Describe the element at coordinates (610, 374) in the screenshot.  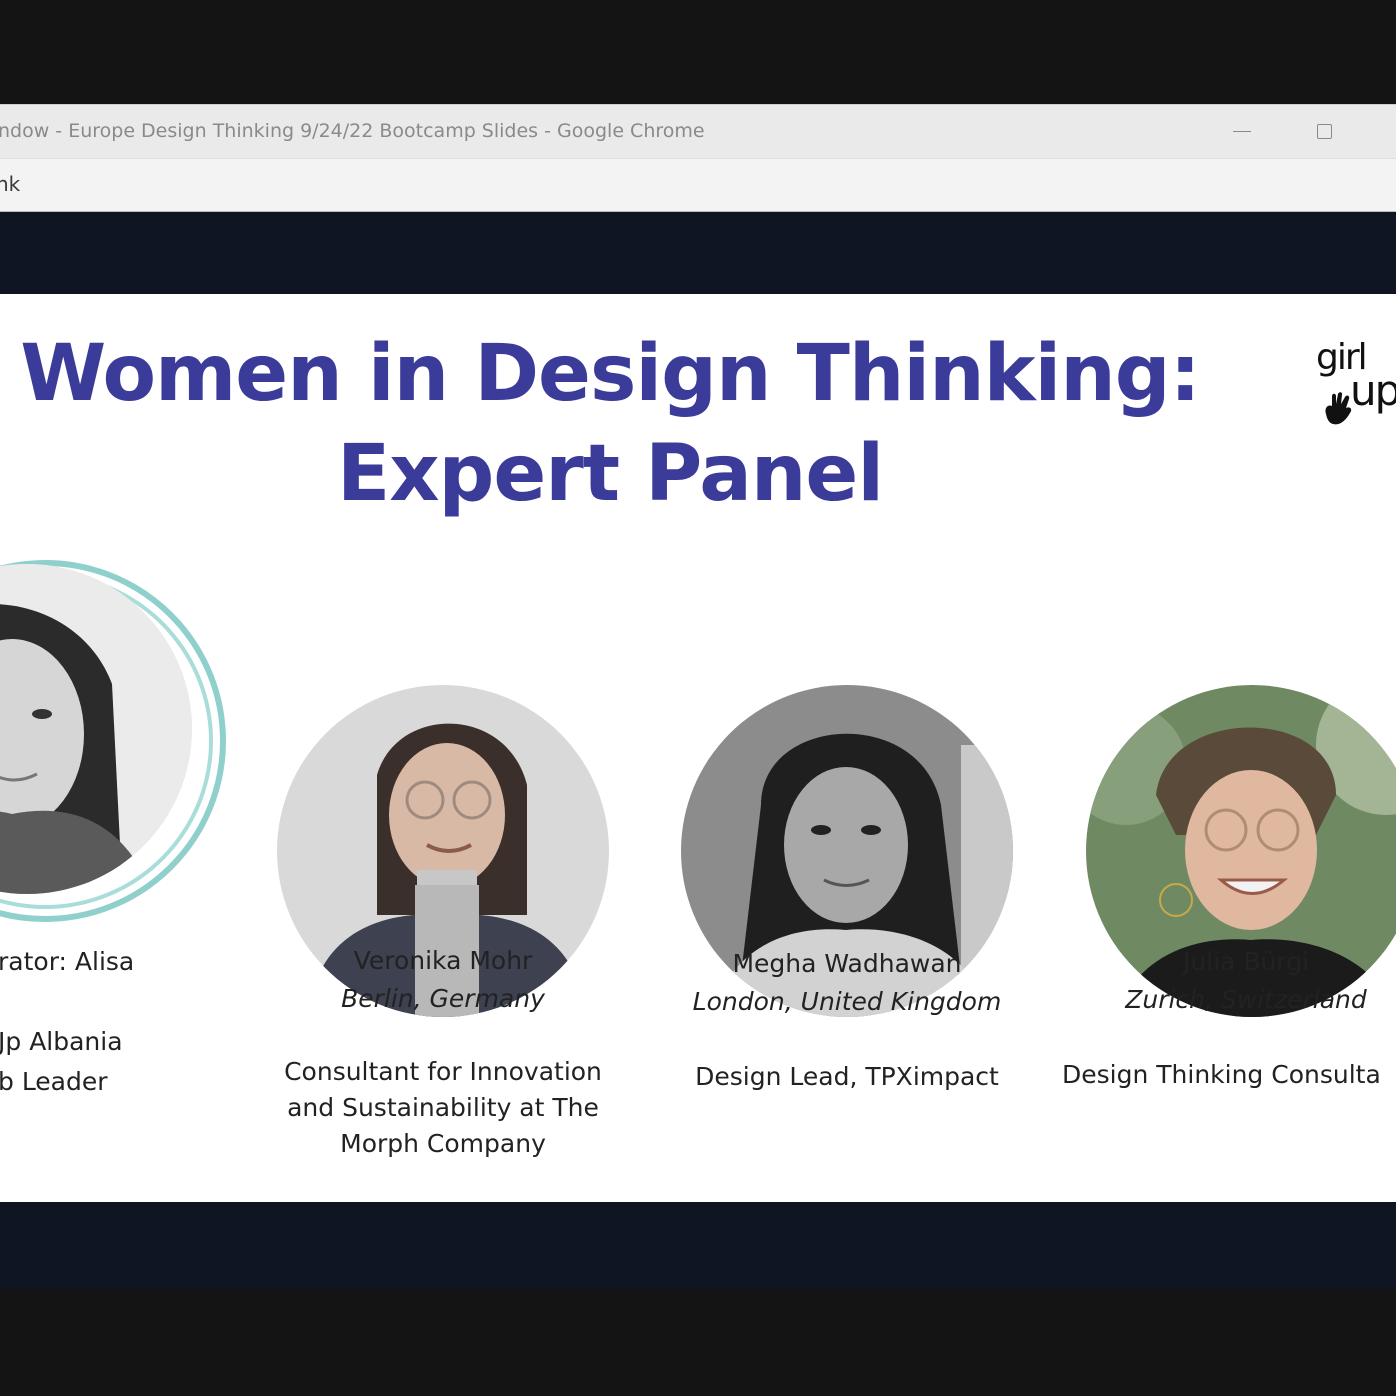
I see `slide-title-line1: Women in Design Thinking:` at that location.